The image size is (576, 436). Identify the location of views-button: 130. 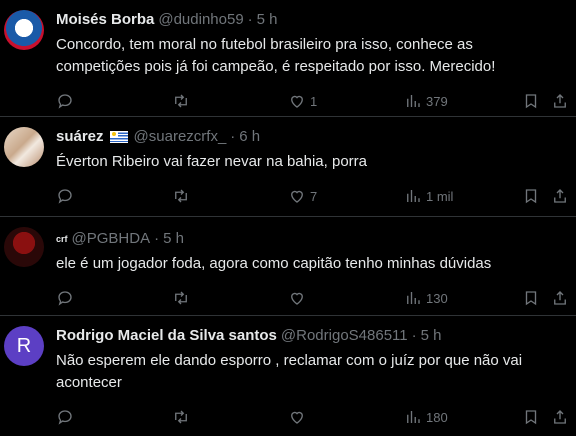
(426, 298).